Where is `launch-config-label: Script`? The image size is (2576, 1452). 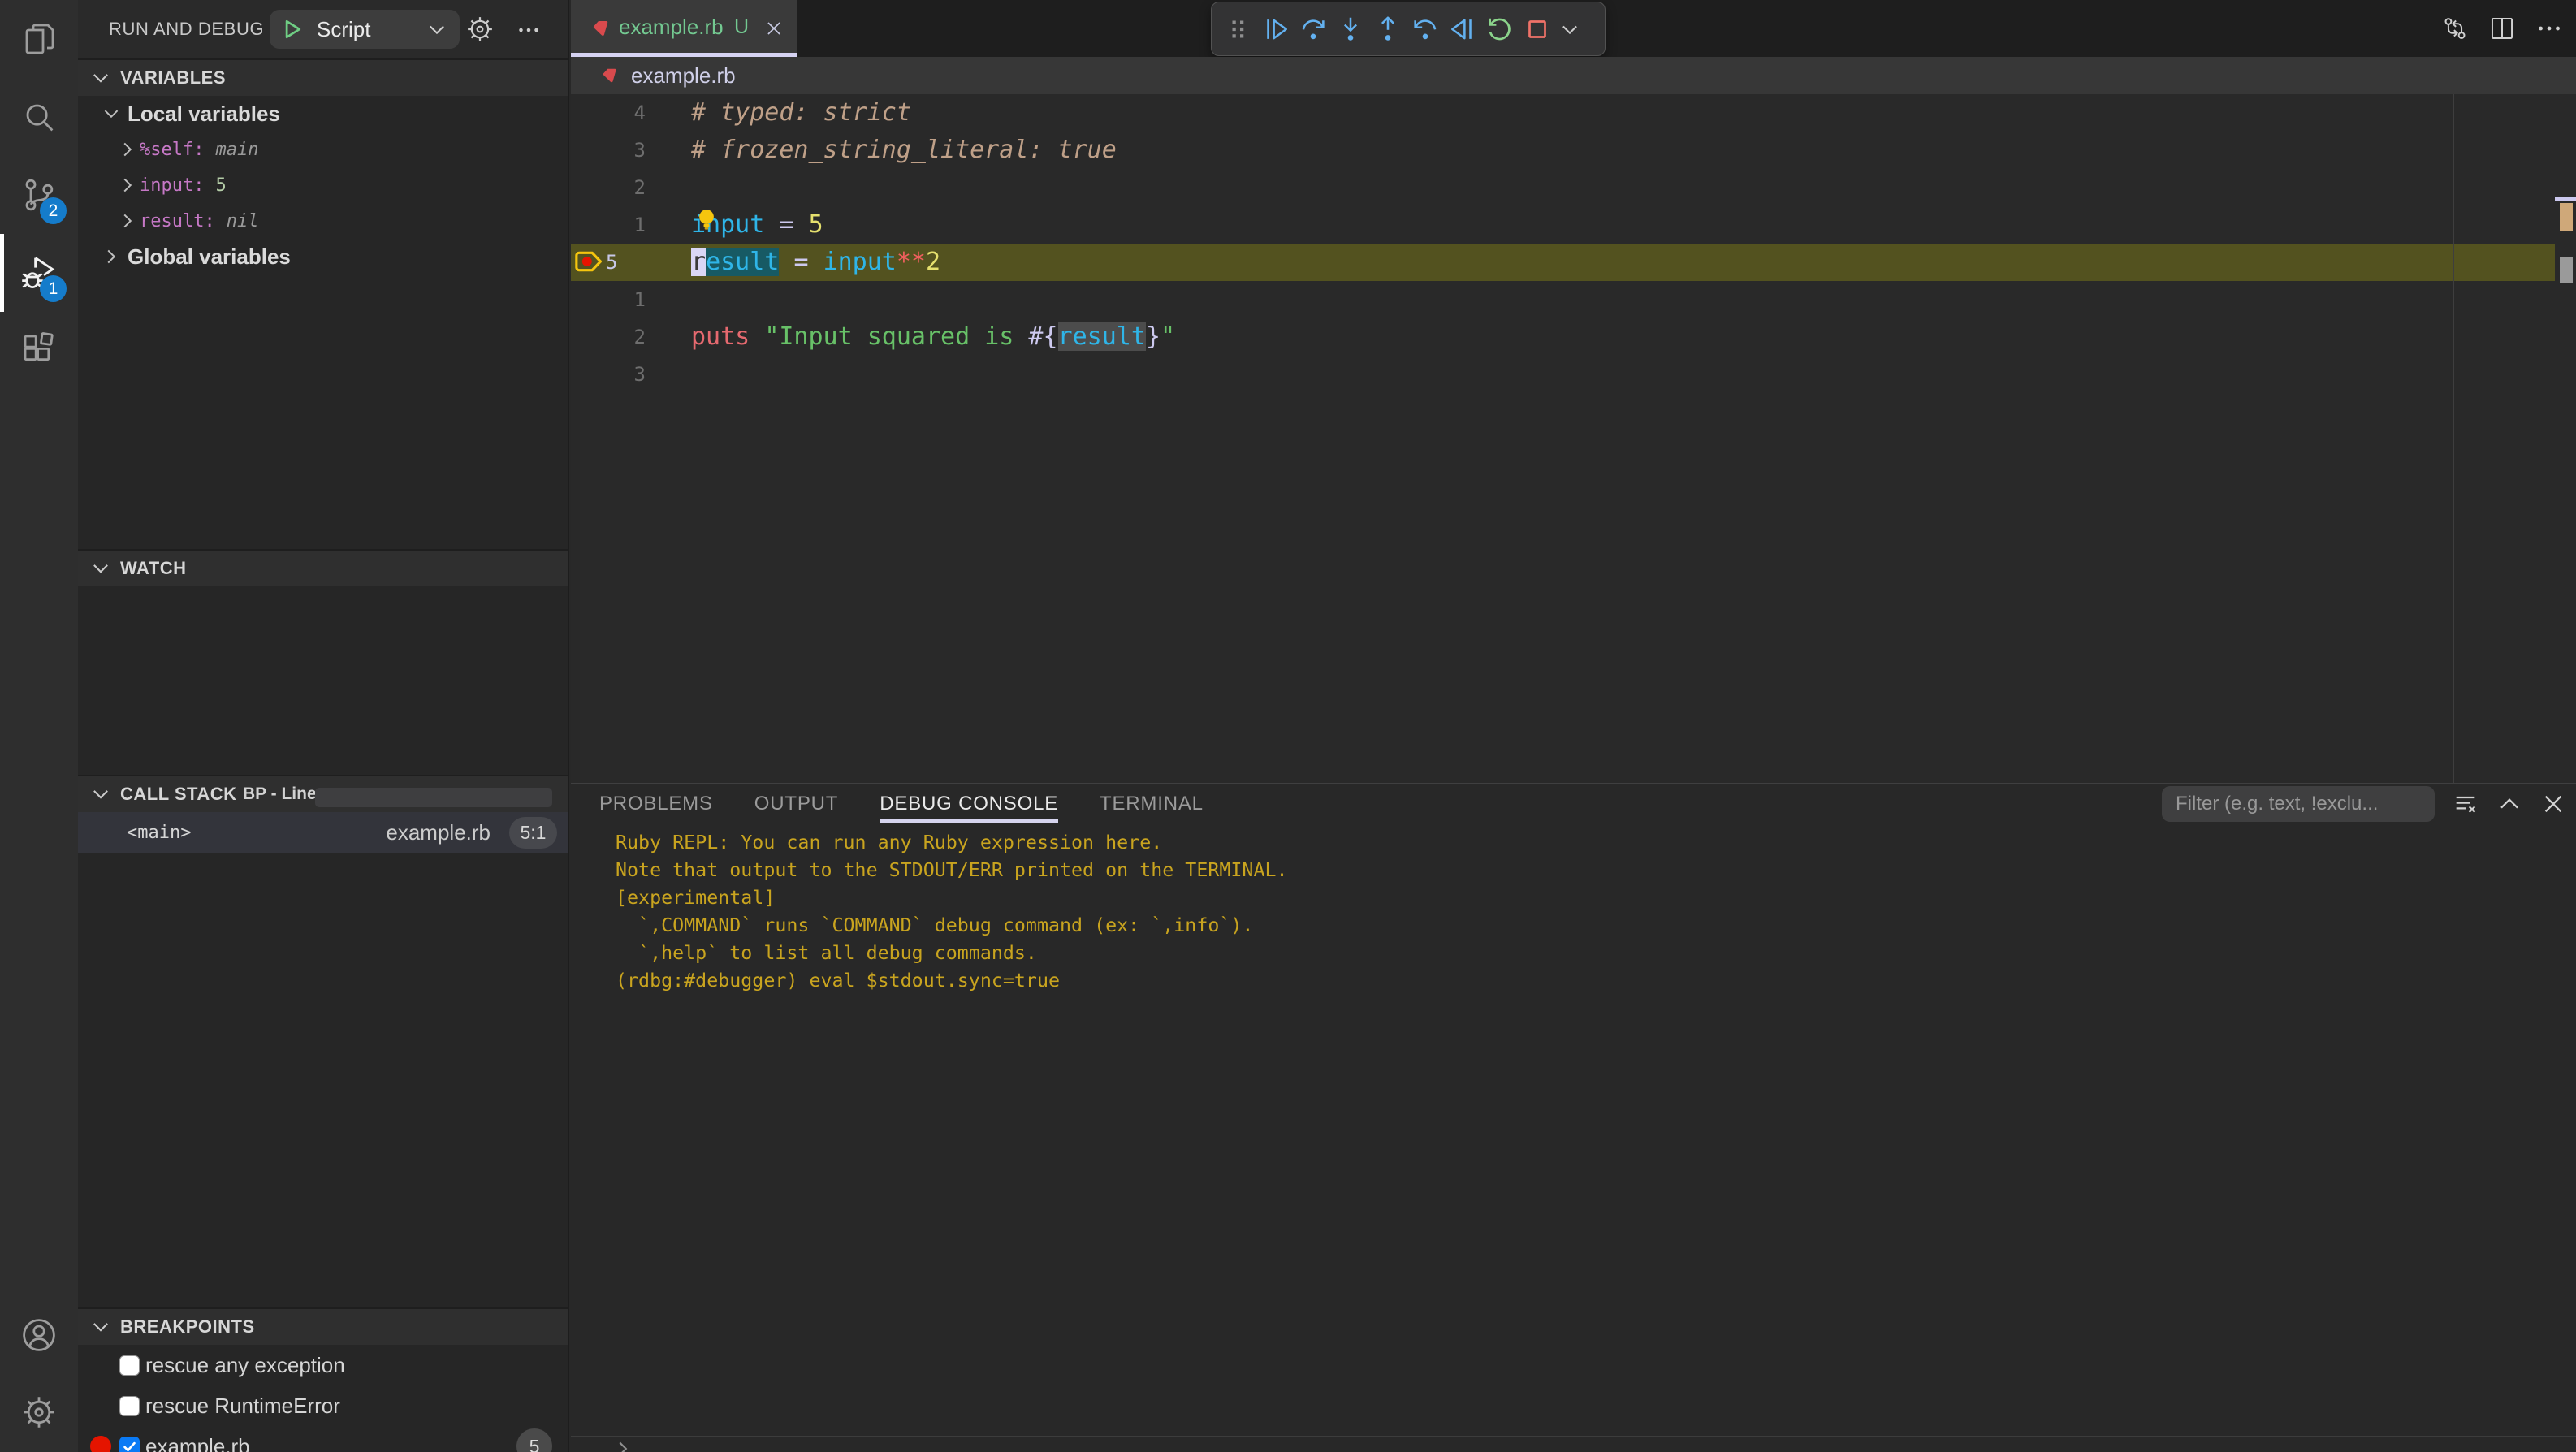
launch-config-label: Script is located at coordinates (344, 28).